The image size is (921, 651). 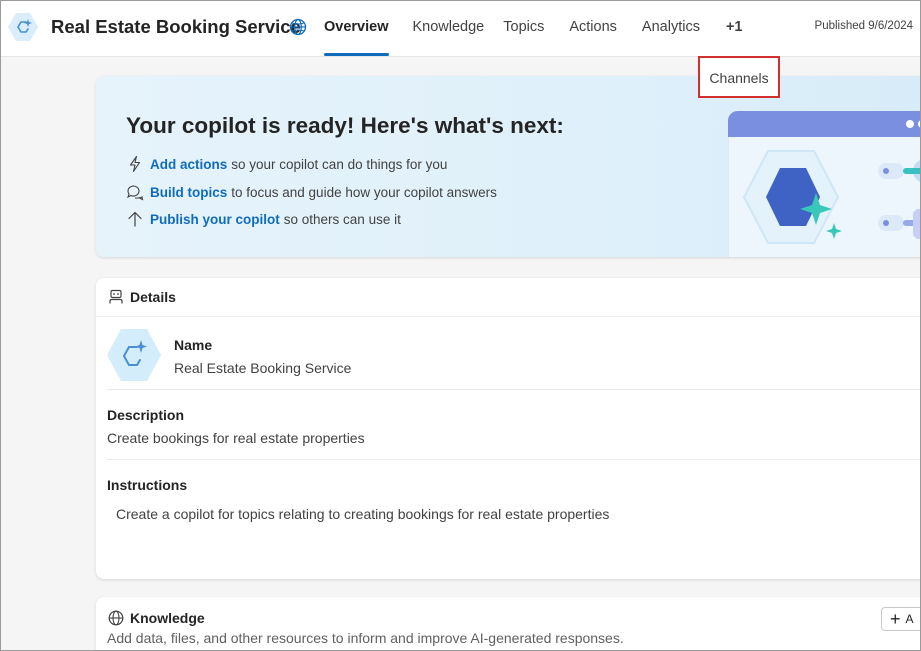 I want to click on description-label: Description, so click(x=146, y=415).